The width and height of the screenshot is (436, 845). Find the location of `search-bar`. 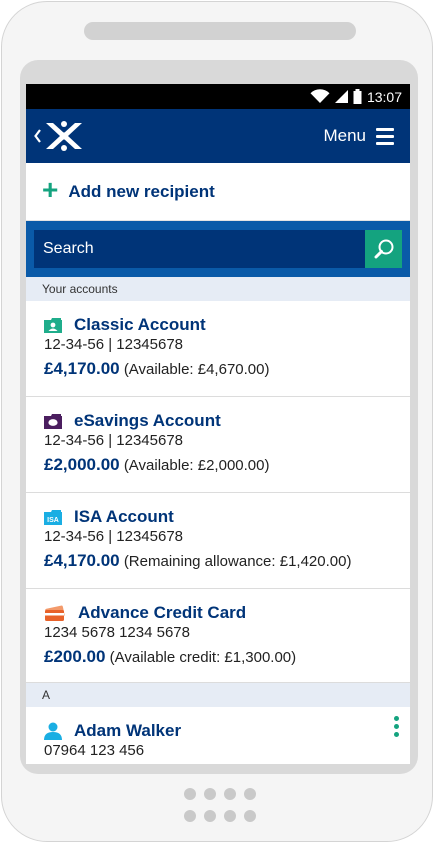

search-bar is located at coordinates (218, 249).